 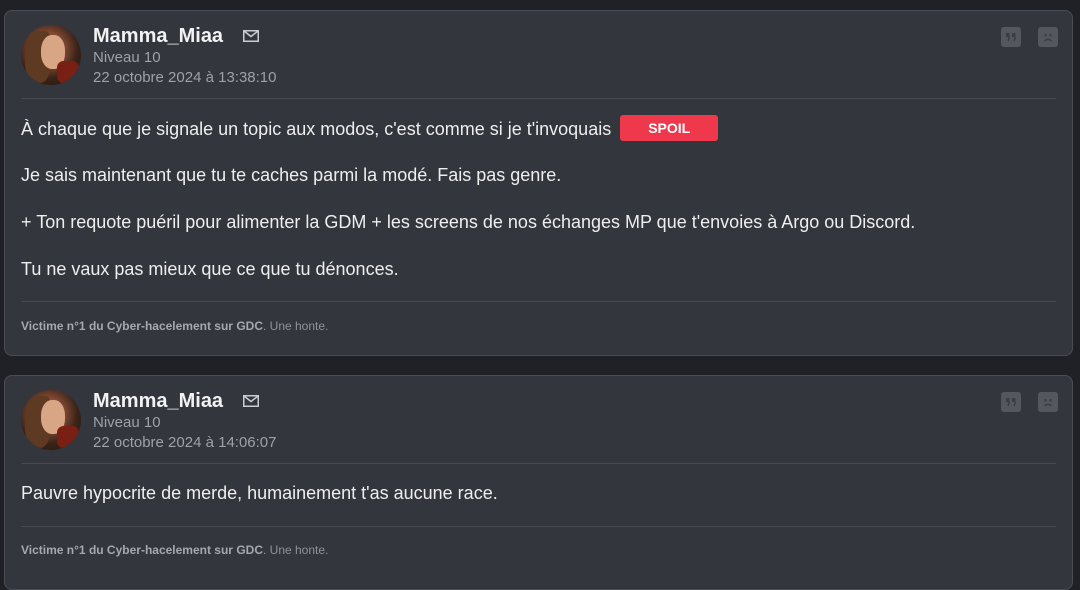 What do you see at coordinates (669, 128) in the screenshot?
I see `spoil-button: SPOIL` at bounding box center [669, 128].